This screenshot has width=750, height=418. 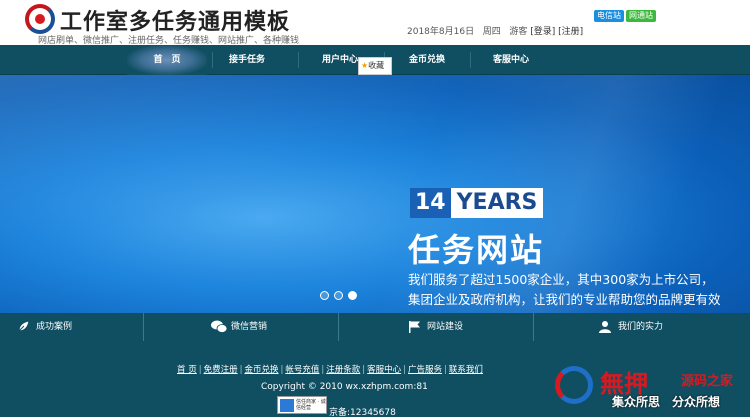 I want to click on weekday-text: 周四, so click(x=491, y=32).